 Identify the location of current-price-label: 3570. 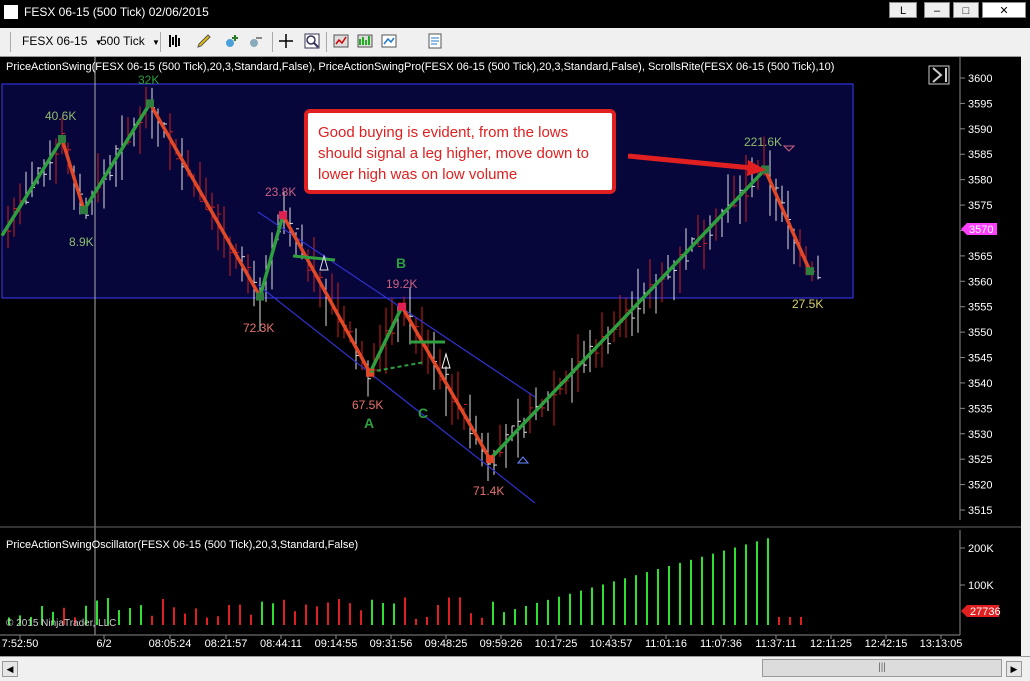
(981, 230).